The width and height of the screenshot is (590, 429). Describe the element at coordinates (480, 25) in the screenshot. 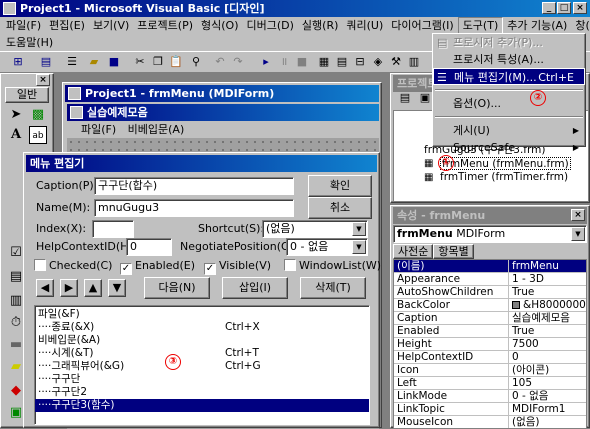

I see `menu-tools: 도구(T)` at that location.